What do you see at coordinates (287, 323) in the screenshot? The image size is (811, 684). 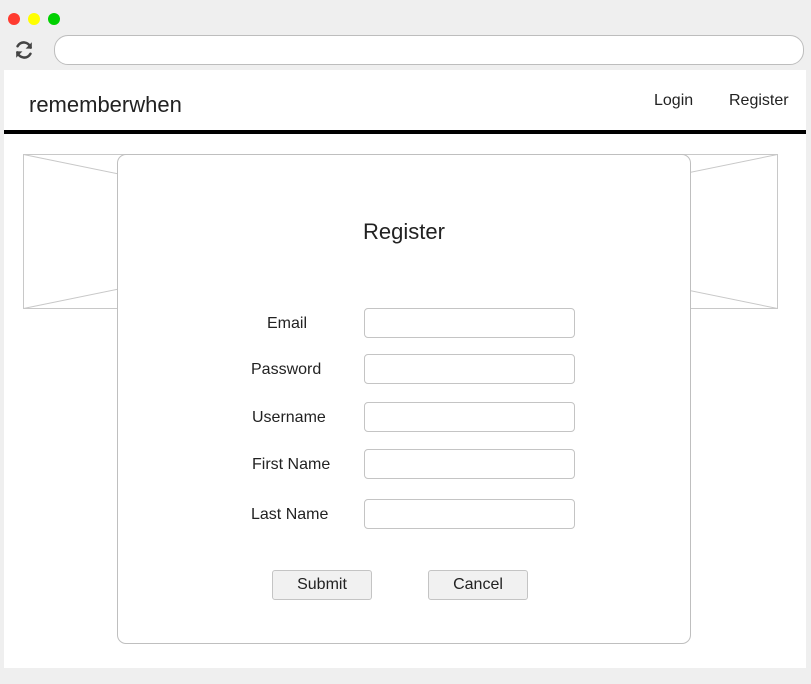 I see `email-label: Email` at bounding box center [287, 323].